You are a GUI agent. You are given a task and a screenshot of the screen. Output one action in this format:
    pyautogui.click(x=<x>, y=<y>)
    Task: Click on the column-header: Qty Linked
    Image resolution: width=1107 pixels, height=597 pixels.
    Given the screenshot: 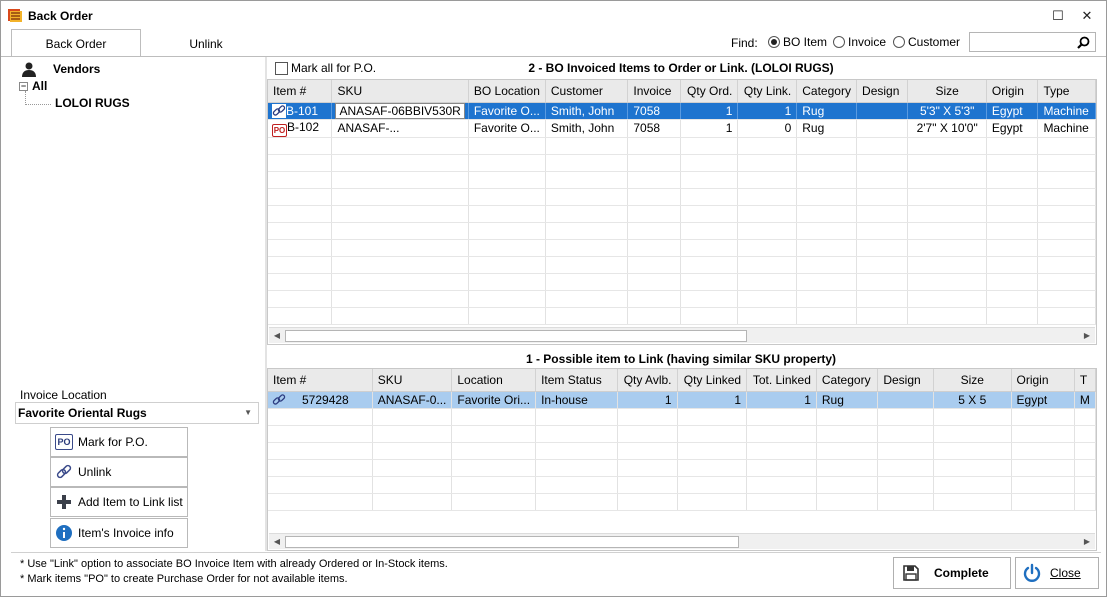 What is the action you would take?
    pyautogui.click(x=712, y=380)
    